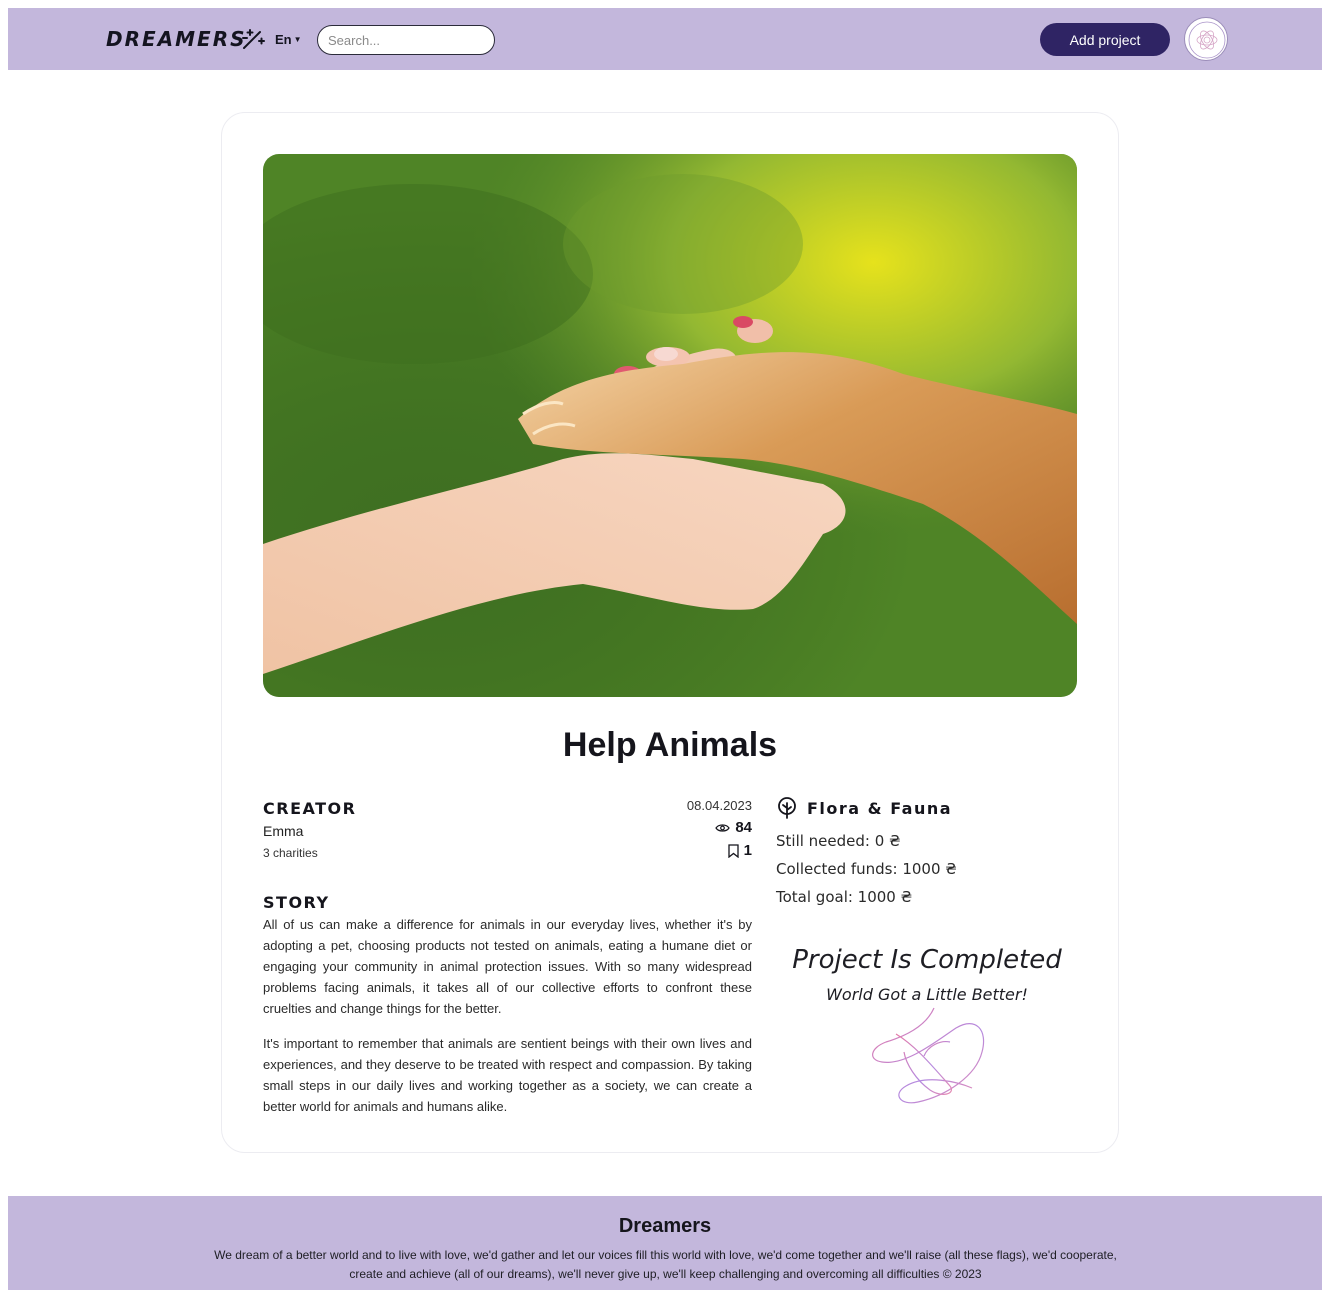  What do you see at coordinates (743, 827) in the screenshot?
I see `views-value: 84` at bounding box center [743, 827].